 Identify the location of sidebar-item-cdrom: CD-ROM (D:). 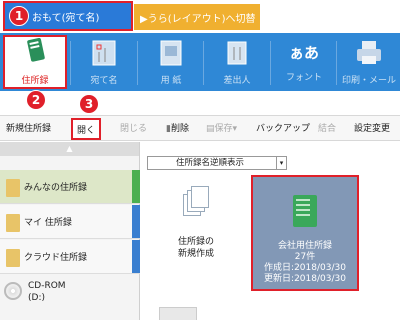
(70, 294).